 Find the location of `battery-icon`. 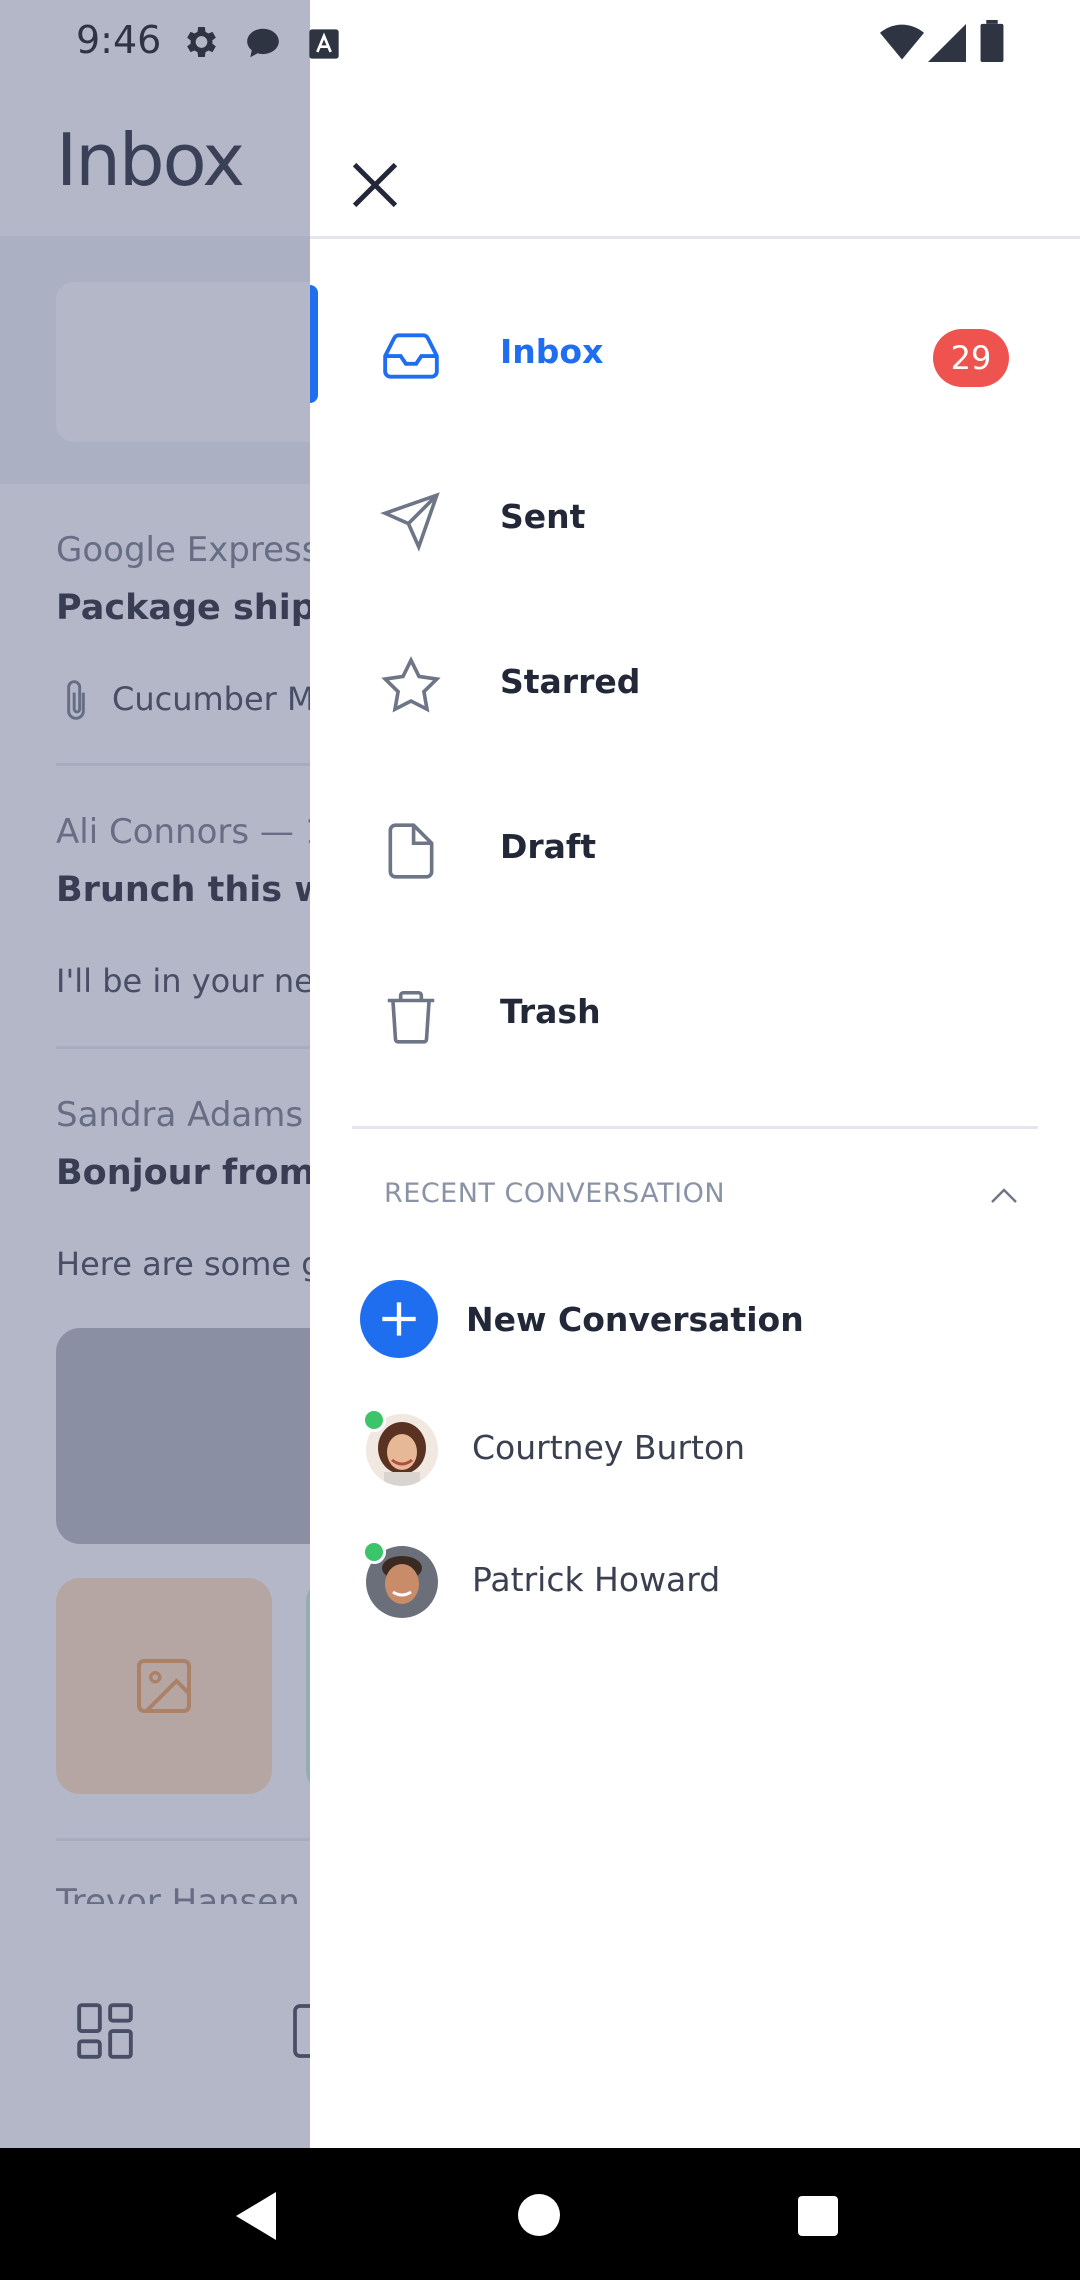

battery-icon is located at coordinates (992, 41).